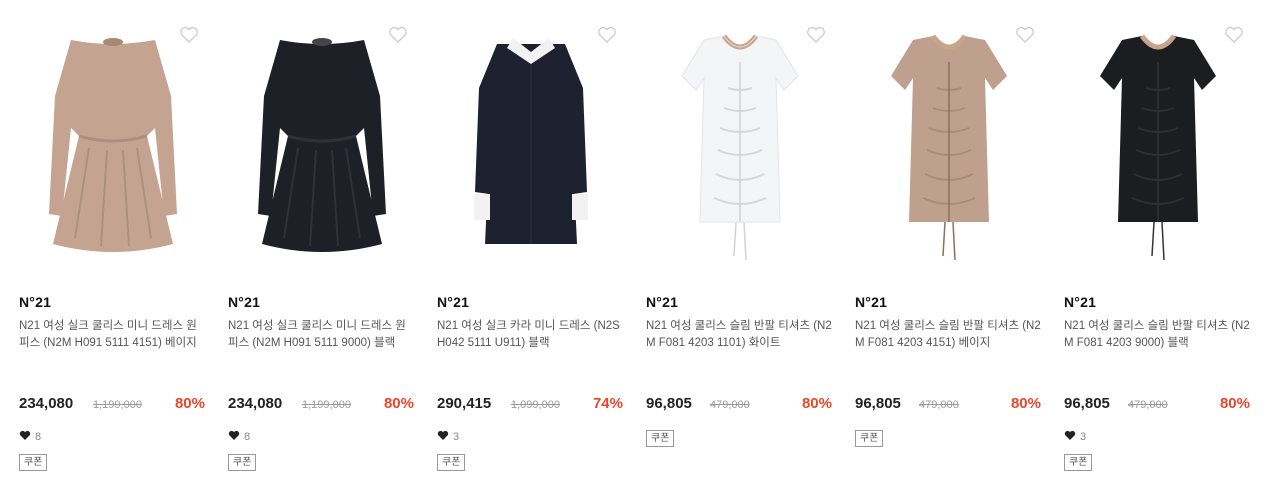 The image size is (1280, 497). What do you see at coordinates (535, 405) in the screenshot?
I see `original-price: 1,099,000` at bounding box center [535, 405].